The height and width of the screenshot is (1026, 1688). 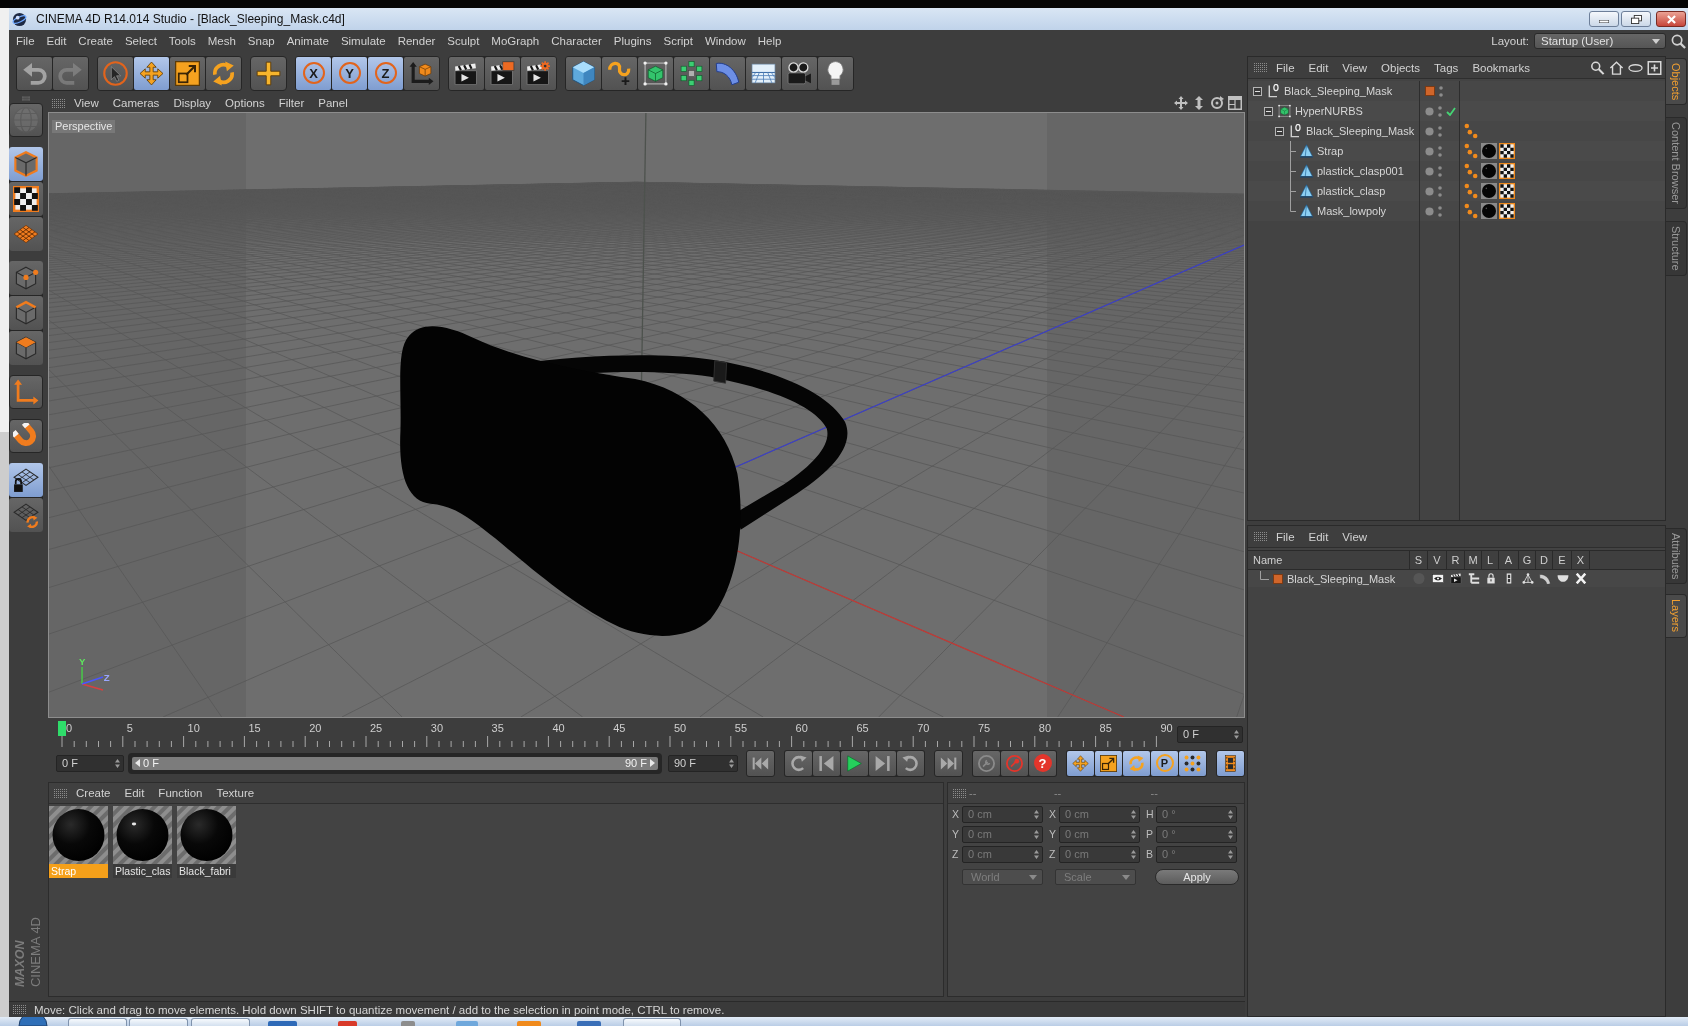 What do you see at coordinates (515, 41) in the screenshot?
I see `menu-item: MoGraph` at bounding box center [515, 41].